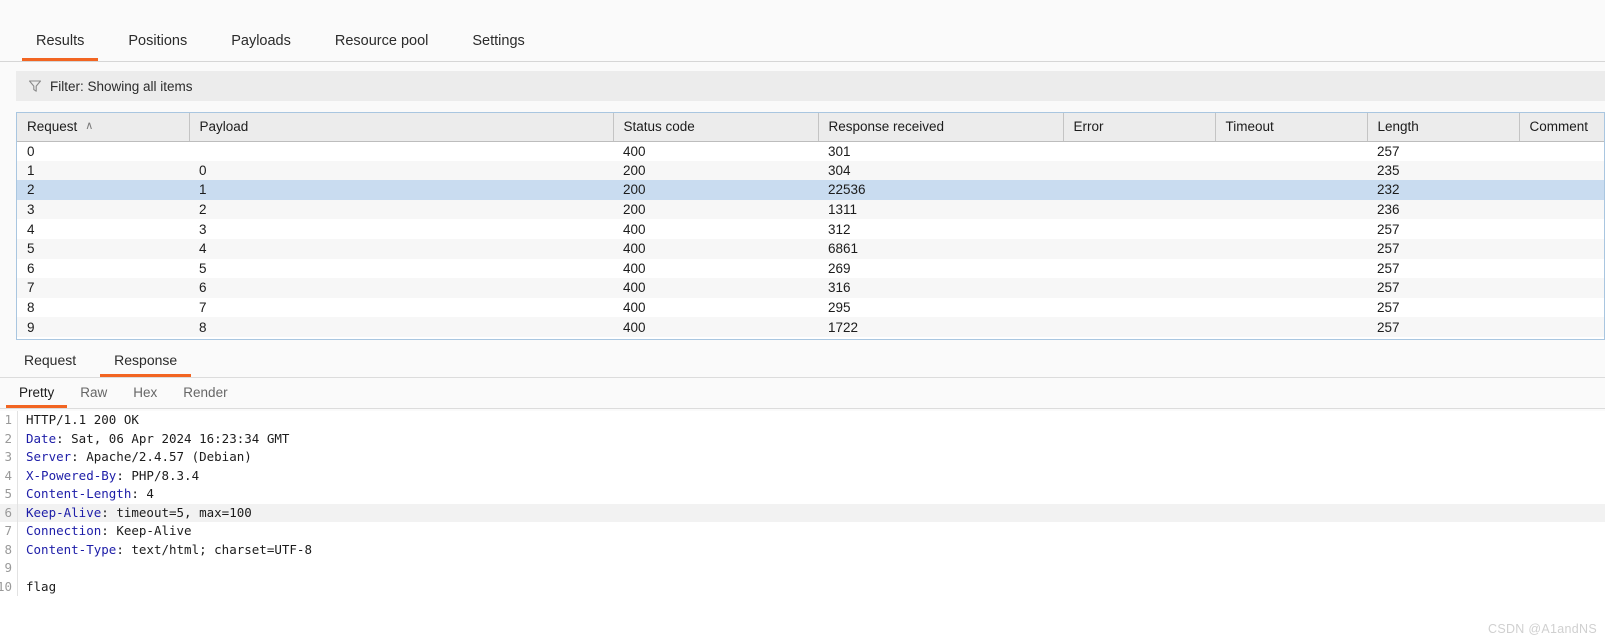 Image resolution: width=1605 pixels, height=644 pixels. What do you see at coordinates (173, 438) in the screenshot?
I see `http-header-value: : Sat, 06 Apr 2024 16:23:34 GMT` at bounding box center [173, 438].